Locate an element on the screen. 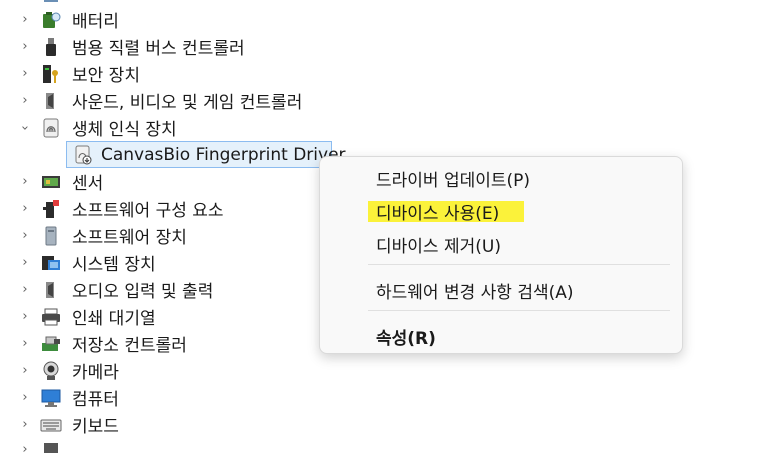 The width and height of the screenshot is (784, 463). tree-item-label: 저장소 컨트롤러 is located at coordinates (129, 346).